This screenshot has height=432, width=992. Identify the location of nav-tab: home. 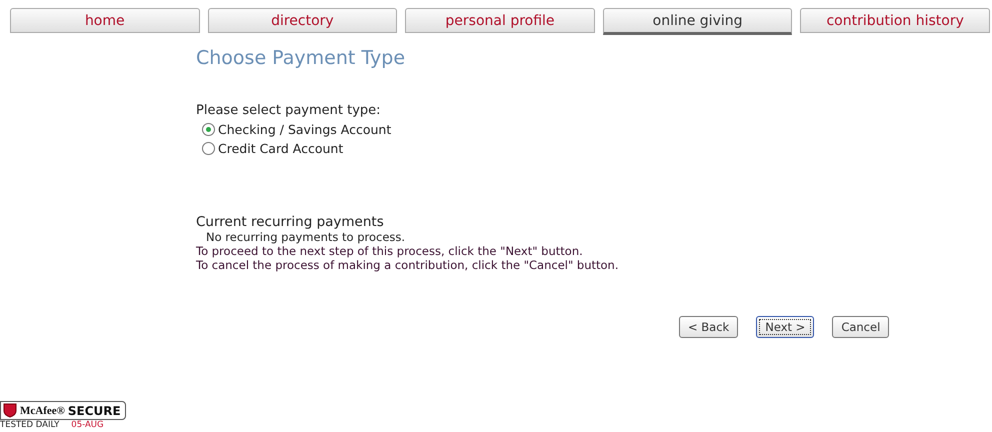
(105, 20).